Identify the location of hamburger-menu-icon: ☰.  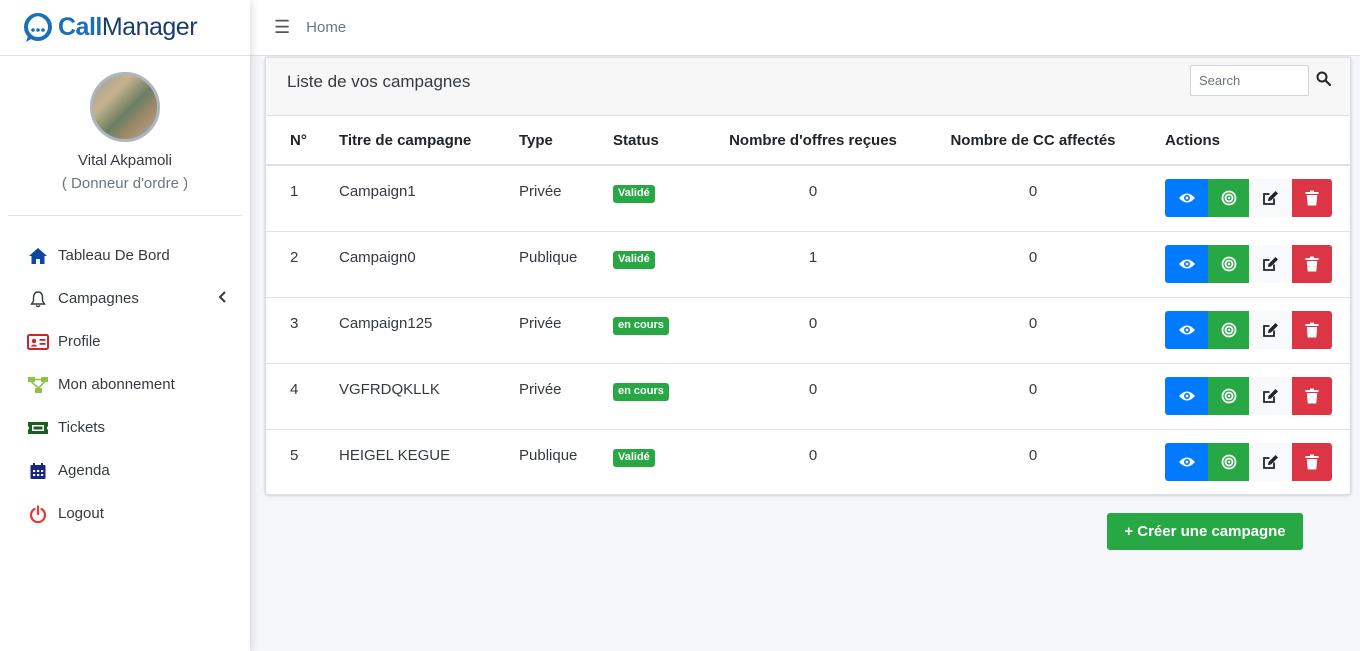
(282, 27).